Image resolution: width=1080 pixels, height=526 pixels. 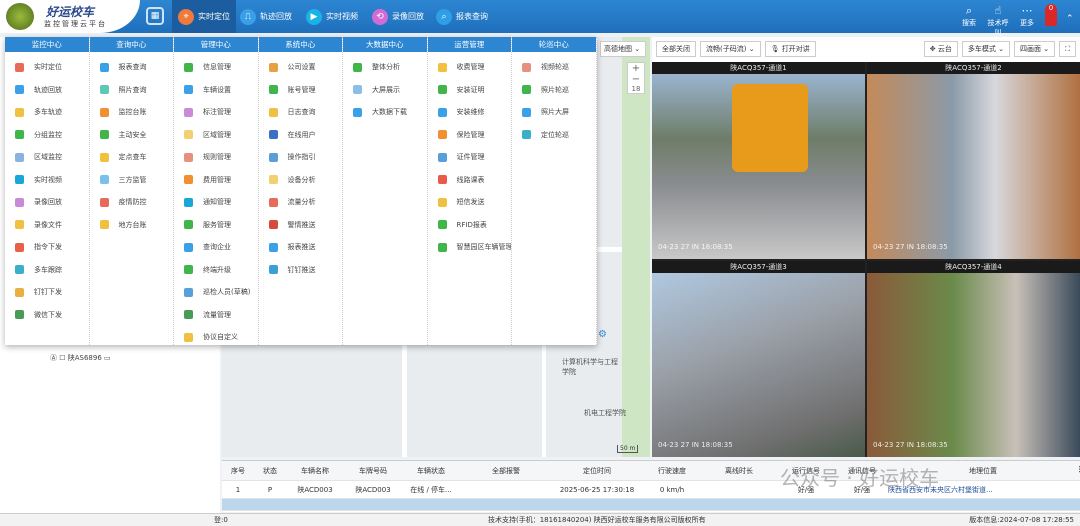 What do you see at coordinates (554, 90) in the screenshot?
I see `menu-item: 照片轮巡` at bounding box center [554, 90].